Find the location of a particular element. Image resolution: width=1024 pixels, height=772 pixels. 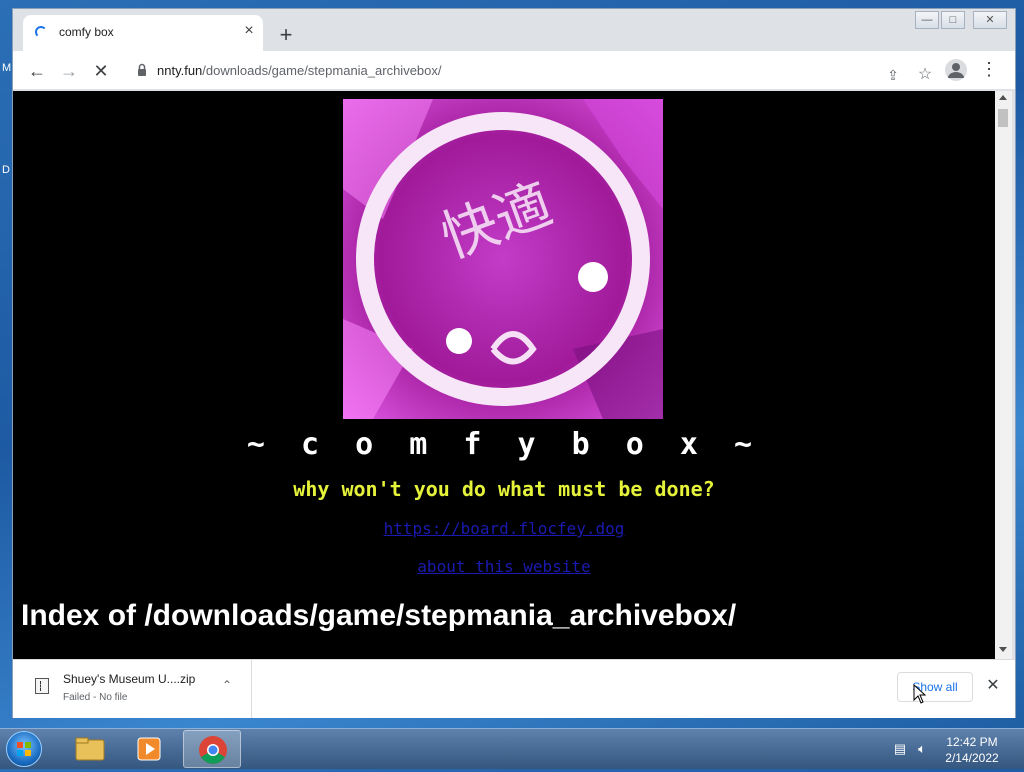

comfy-box-logo-image: 快適 is located at coordinates (503, 259).